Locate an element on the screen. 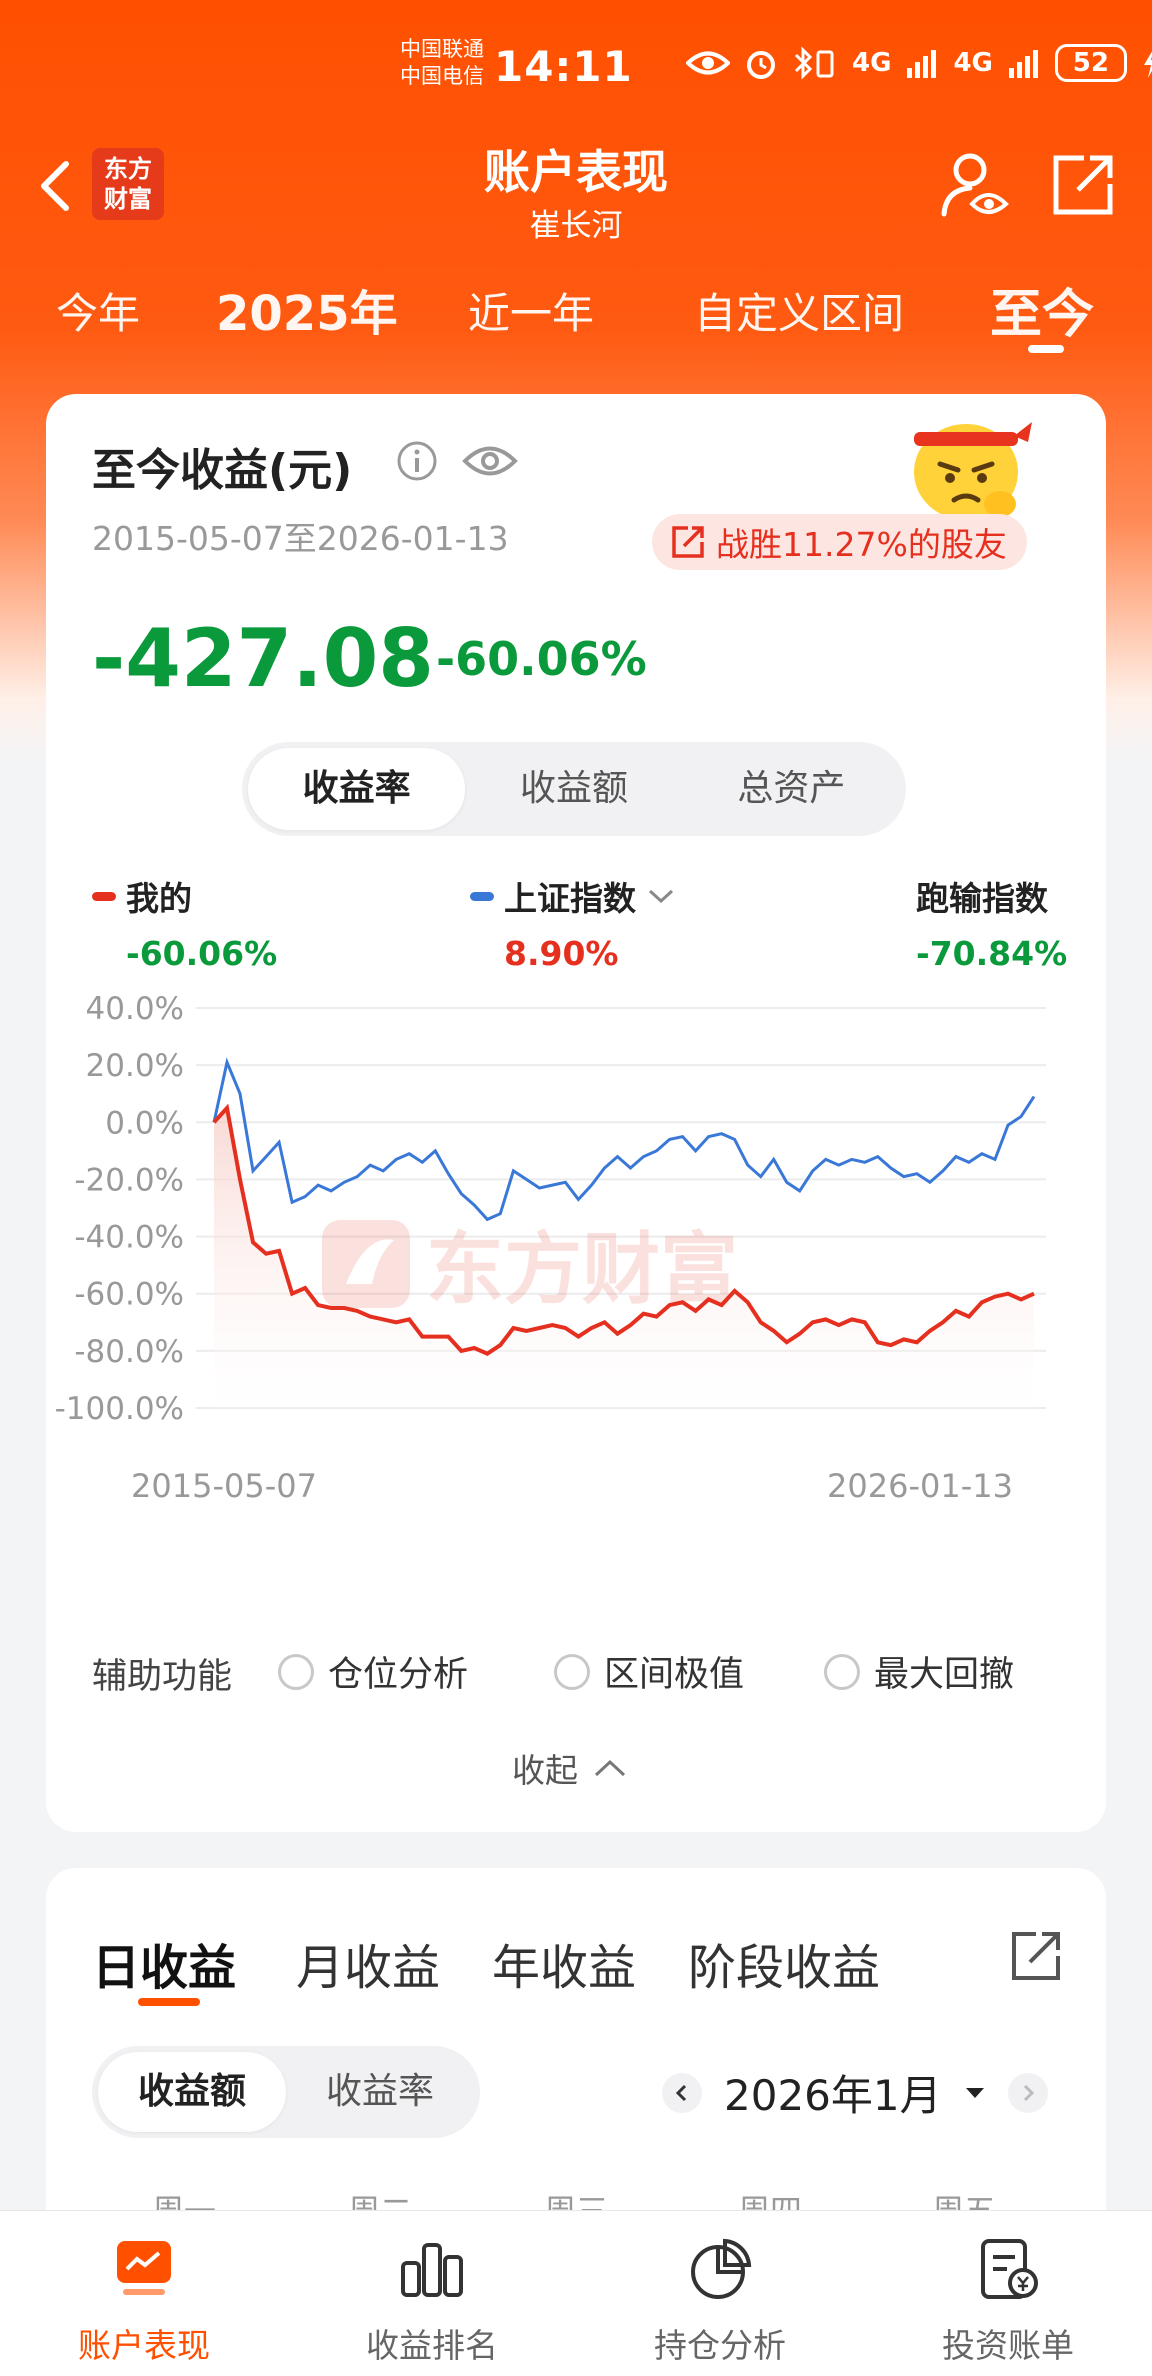 The width and height of the screenshot is (1152, 2376). revenue-share-button is located at coordinates (1036, 1956).